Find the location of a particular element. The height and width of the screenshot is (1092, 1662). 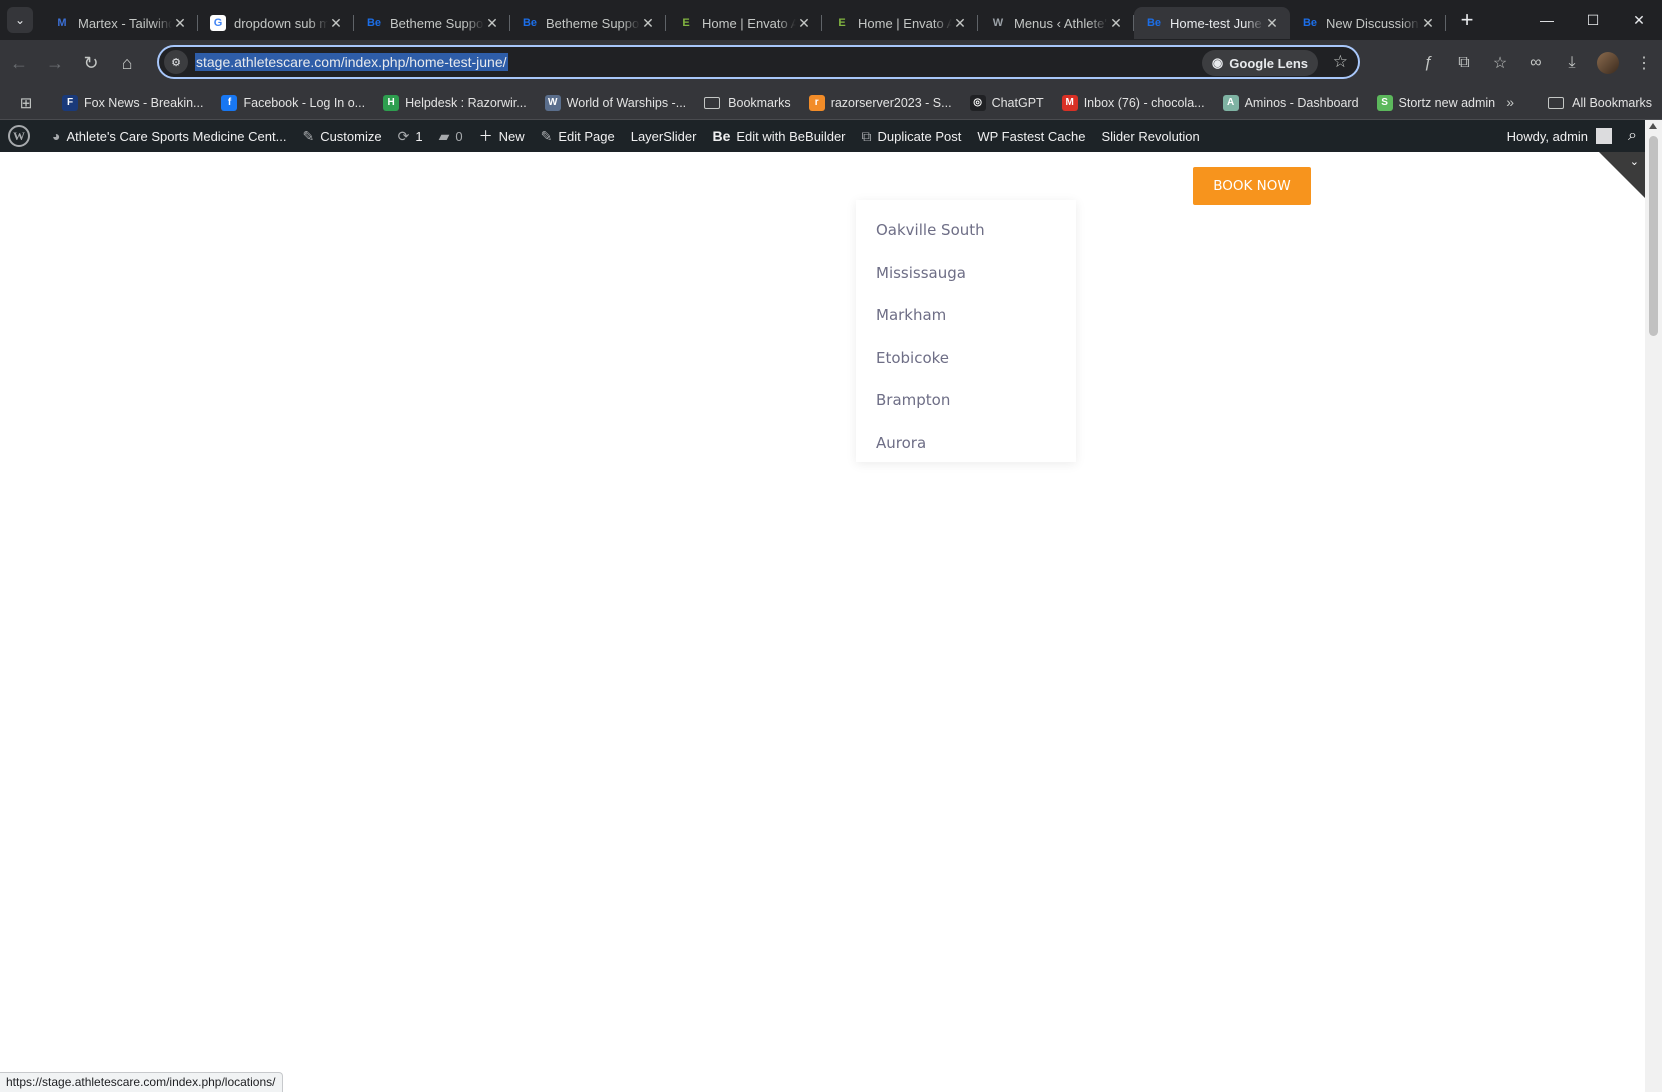

wp-logo-menu: W is located at coordinates (22, 136).